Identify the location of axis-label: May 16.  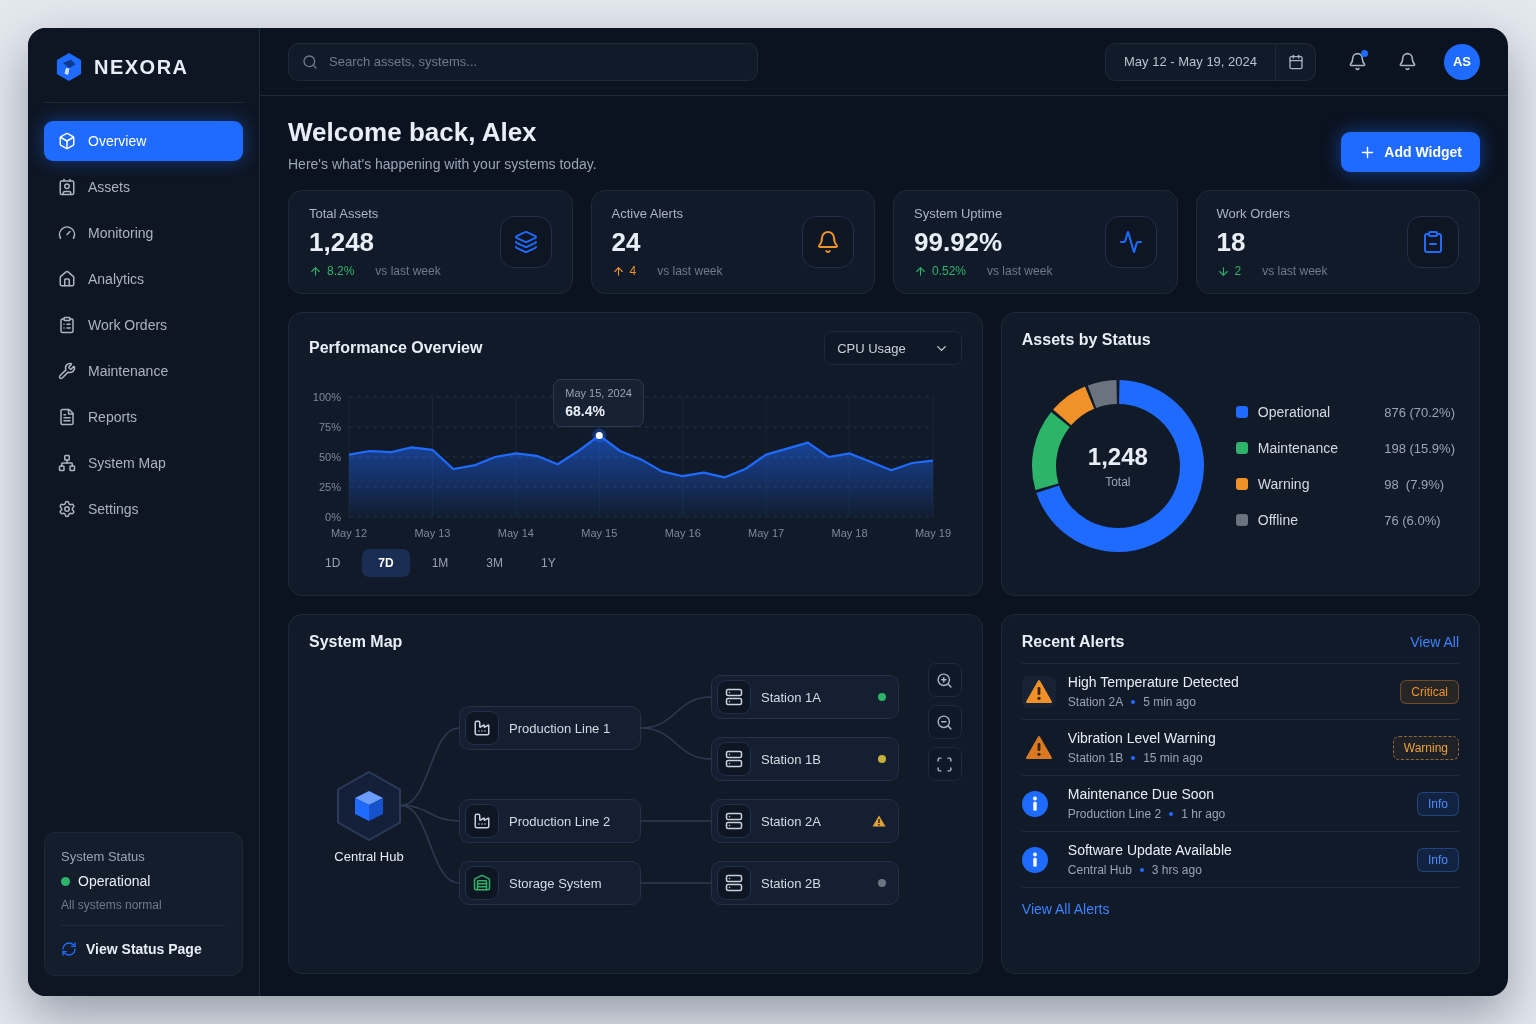
(682, 533).